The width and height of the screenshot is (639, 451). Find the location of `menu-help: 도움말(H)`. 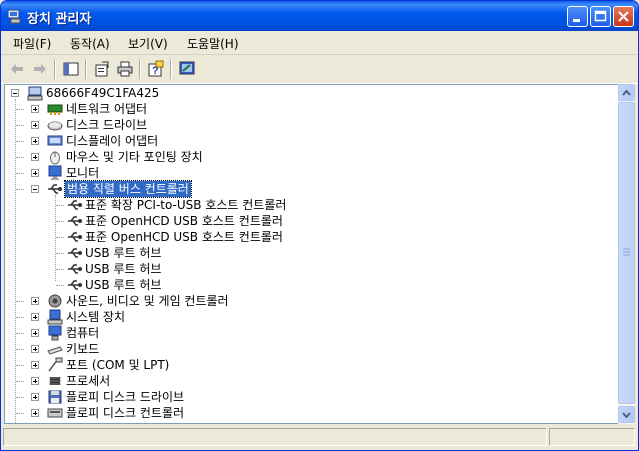

menu-help: 도움말(H) is located at coordinates (213, 43).